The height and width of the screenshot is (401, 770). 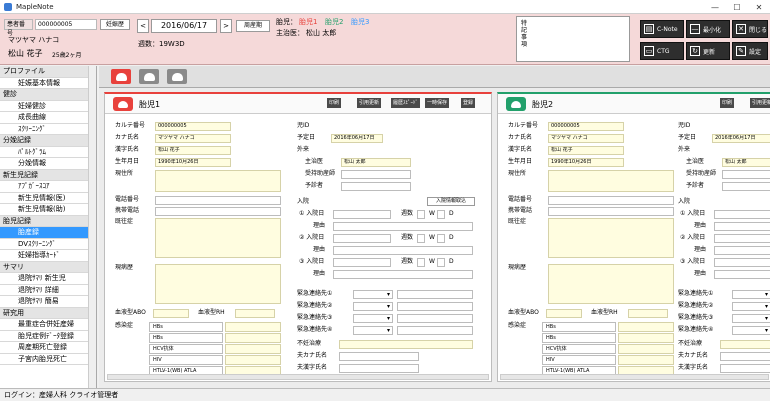 What do you see at coordinates (662, 29) in the screenshot?
I see `cnote-button: ▤ C-Note` at bounding box center [662, 29].